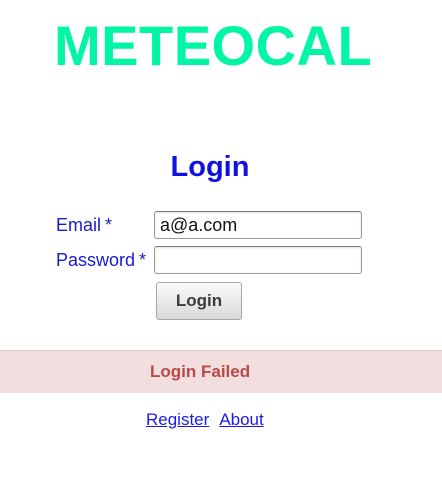  I want to click on login-button: Login, so click(199, 301).